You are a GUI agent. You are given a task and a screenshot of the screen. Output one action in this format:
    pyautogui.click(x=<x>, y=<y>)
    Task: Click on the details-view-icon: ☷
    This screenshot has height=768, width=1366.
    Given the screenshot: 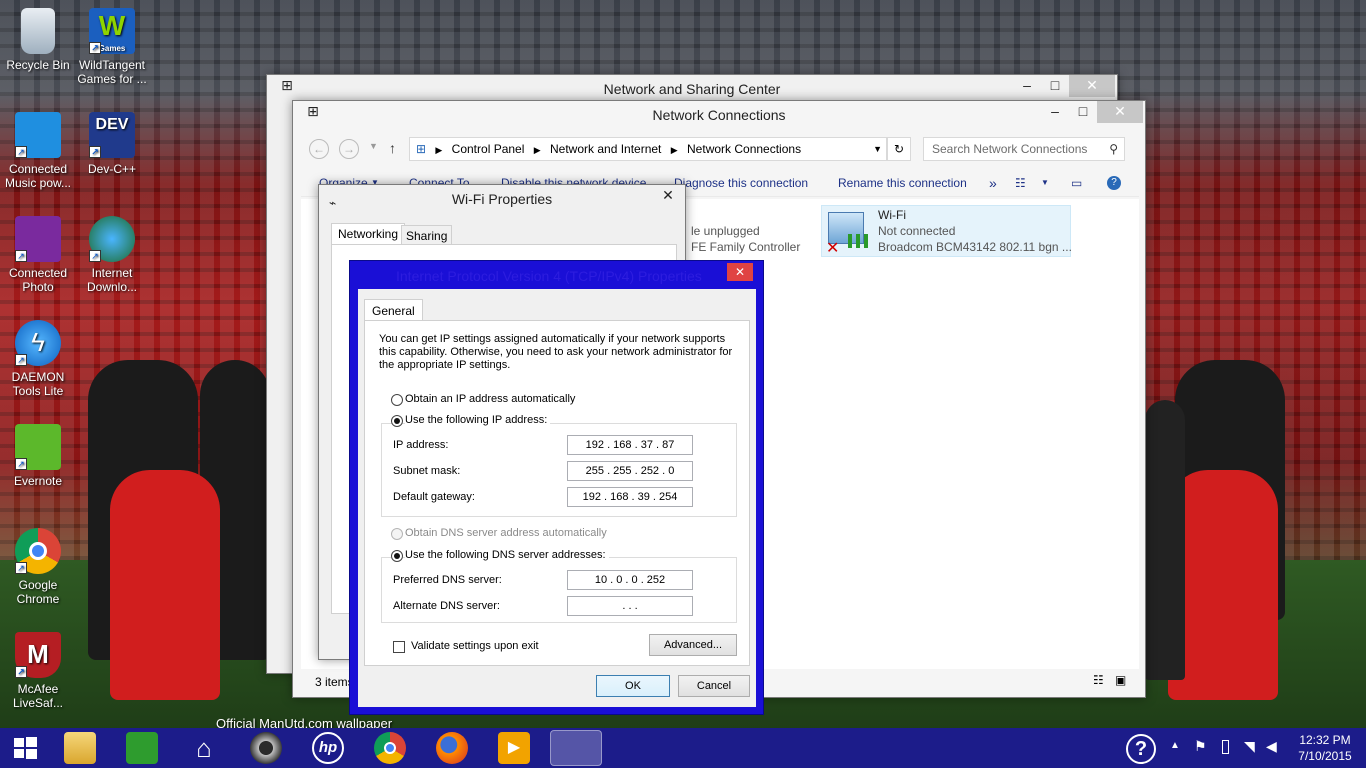 What is the action you would take?
    pyautogui.click(x=1098, y=680)
    